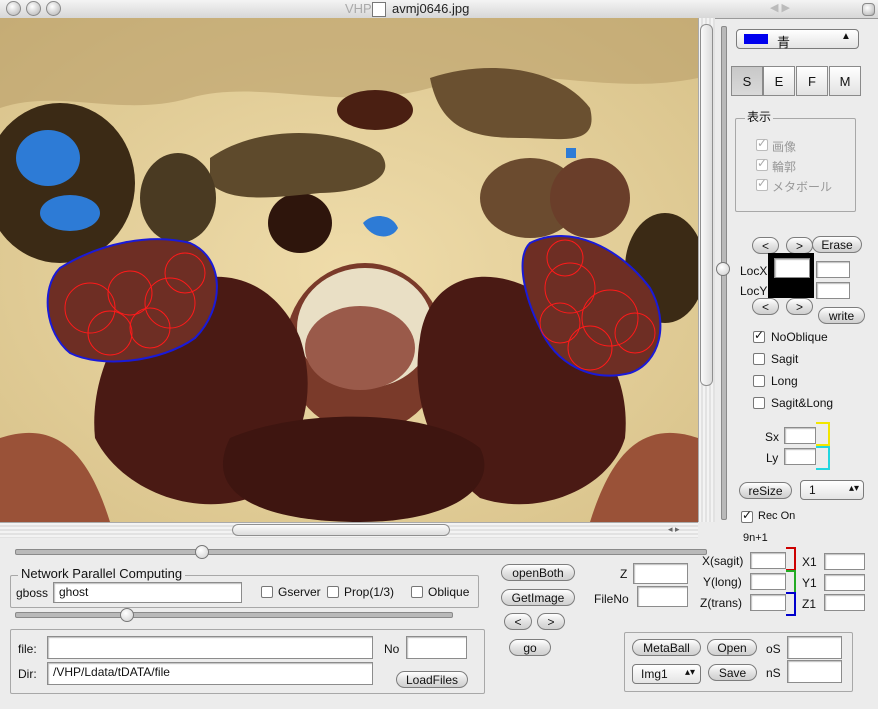  Describe the element at coordinates (785, 359) in the screenshot. I see `checkbox-sagit-label: Sagit` at that location.